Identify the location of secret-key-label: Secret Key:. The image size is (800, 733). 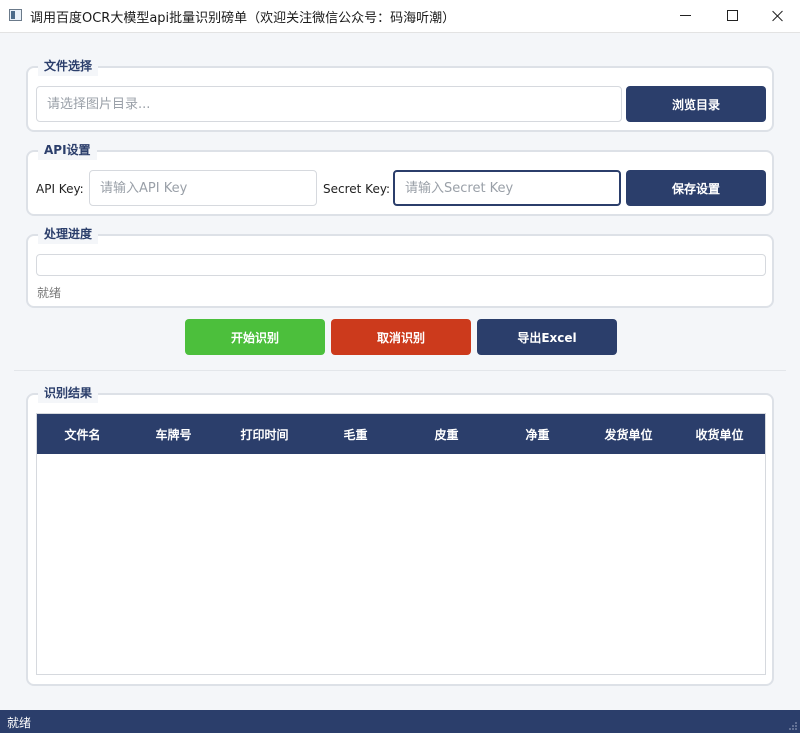
(357, 189).